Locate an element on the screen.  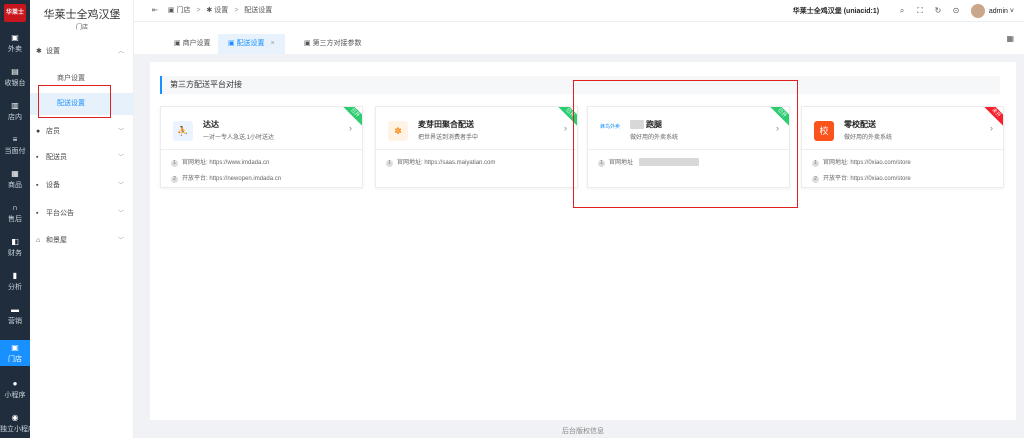
goods-icon: ▦ is located at coordinates (15, 173).